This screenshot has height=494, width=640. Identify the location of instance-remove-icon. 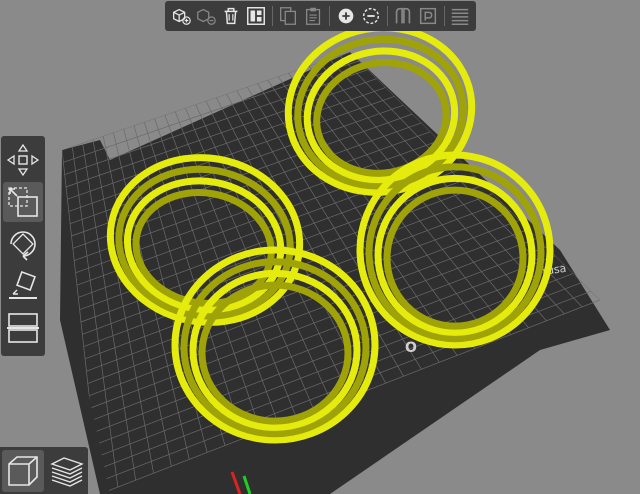
(370, 16).